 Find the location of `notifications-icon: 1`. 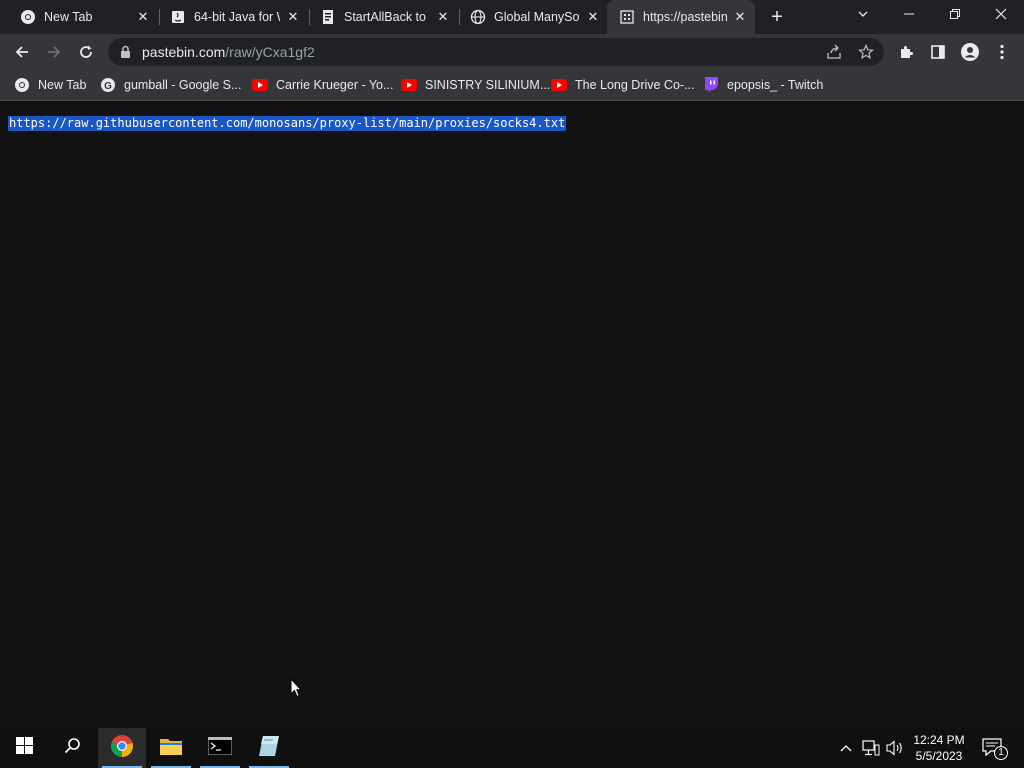

notifications-icon: 1 is located at coordinates (995, 749).